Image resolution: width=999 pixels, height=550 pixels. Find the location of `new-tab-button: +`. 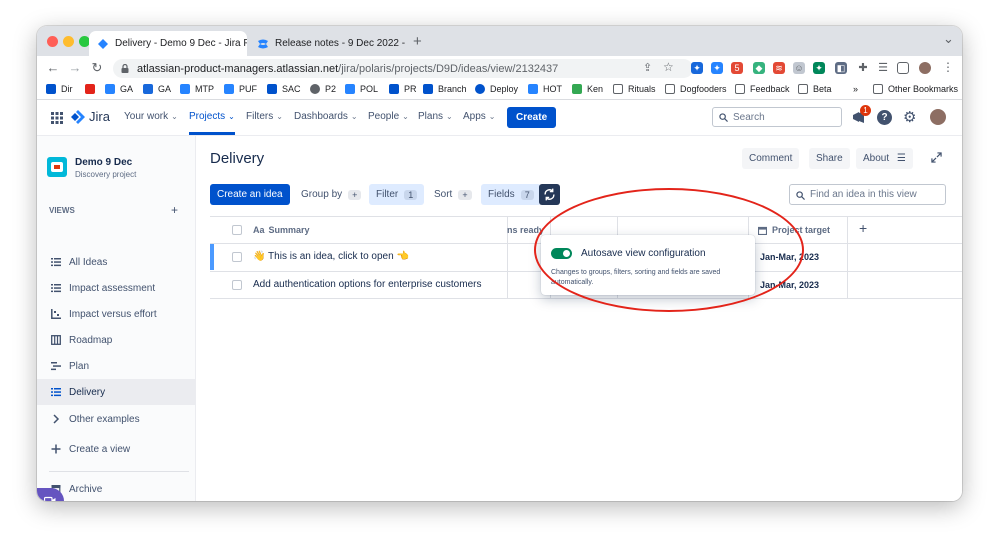

new-tab-button: + is located at coordinates (417, 41).